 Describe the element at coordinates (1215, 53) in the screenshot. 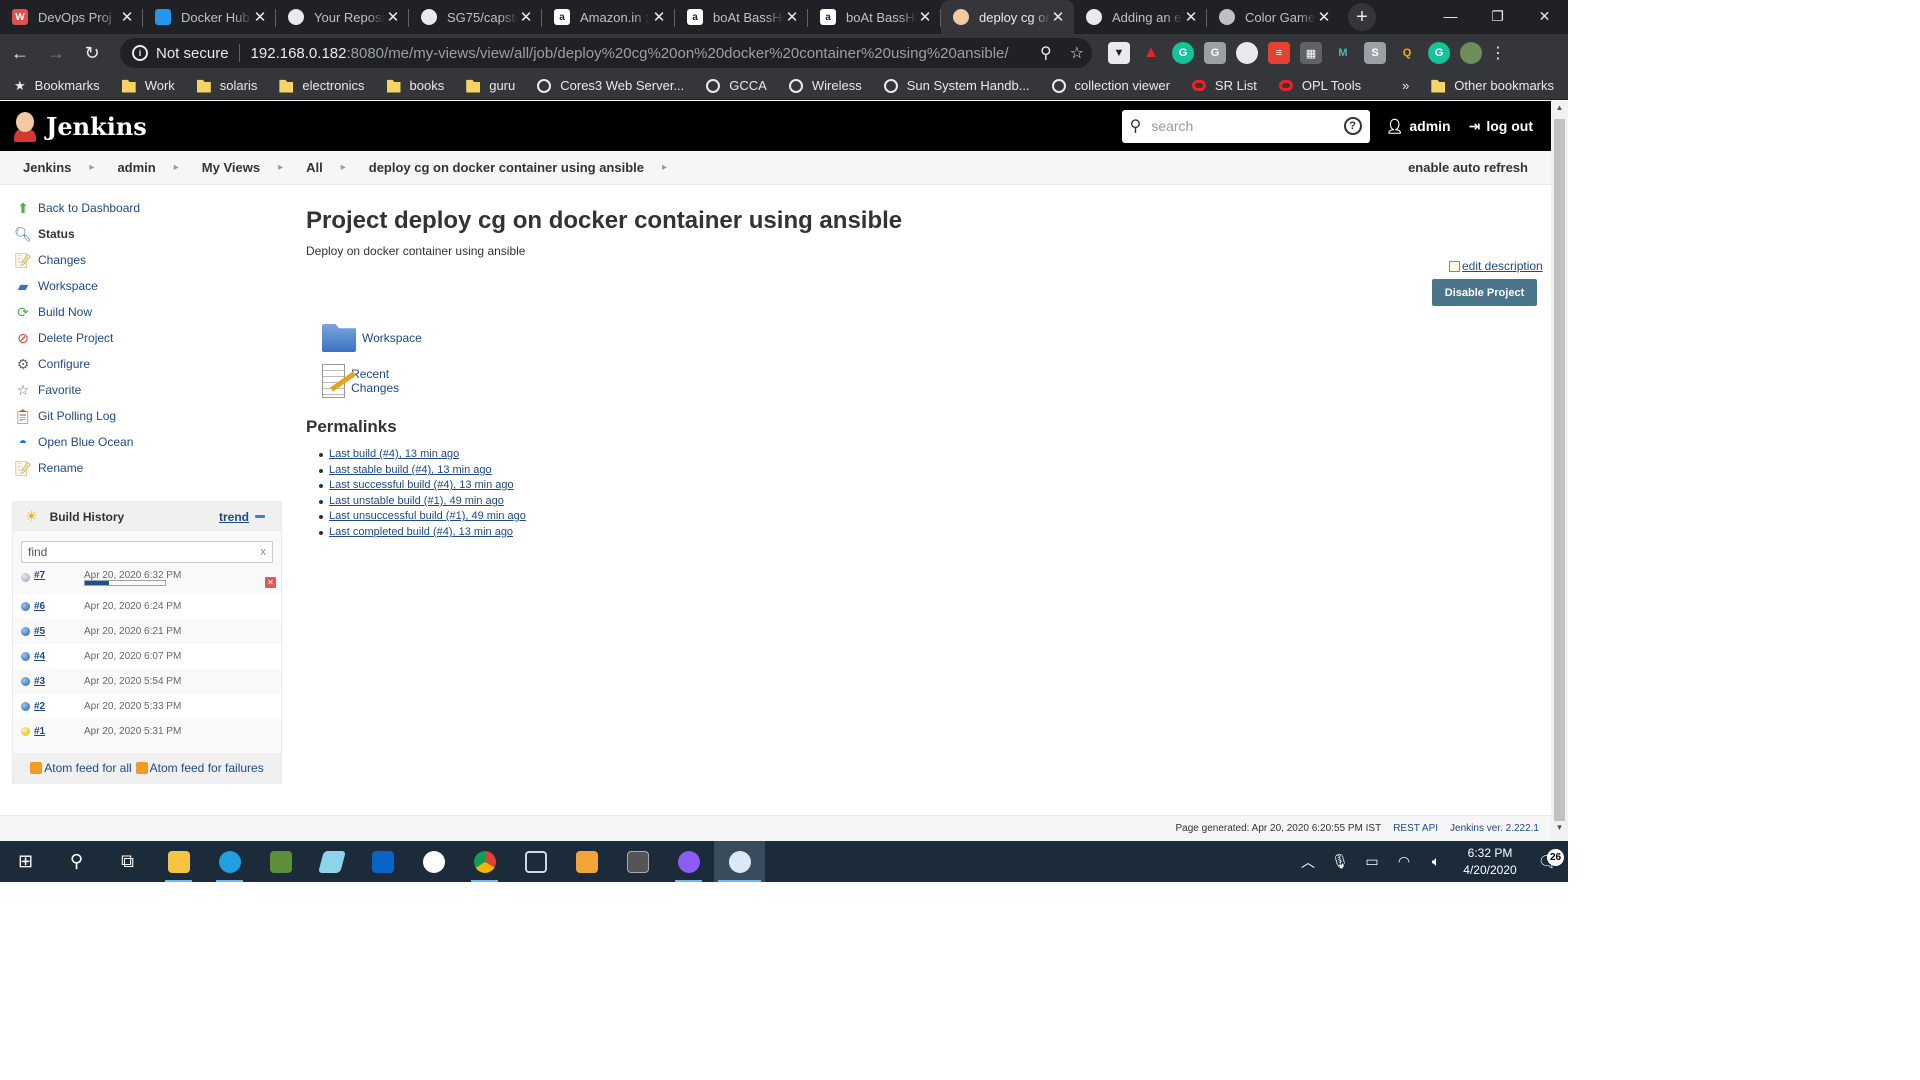

I see `google-ext-icon: G` at that location.